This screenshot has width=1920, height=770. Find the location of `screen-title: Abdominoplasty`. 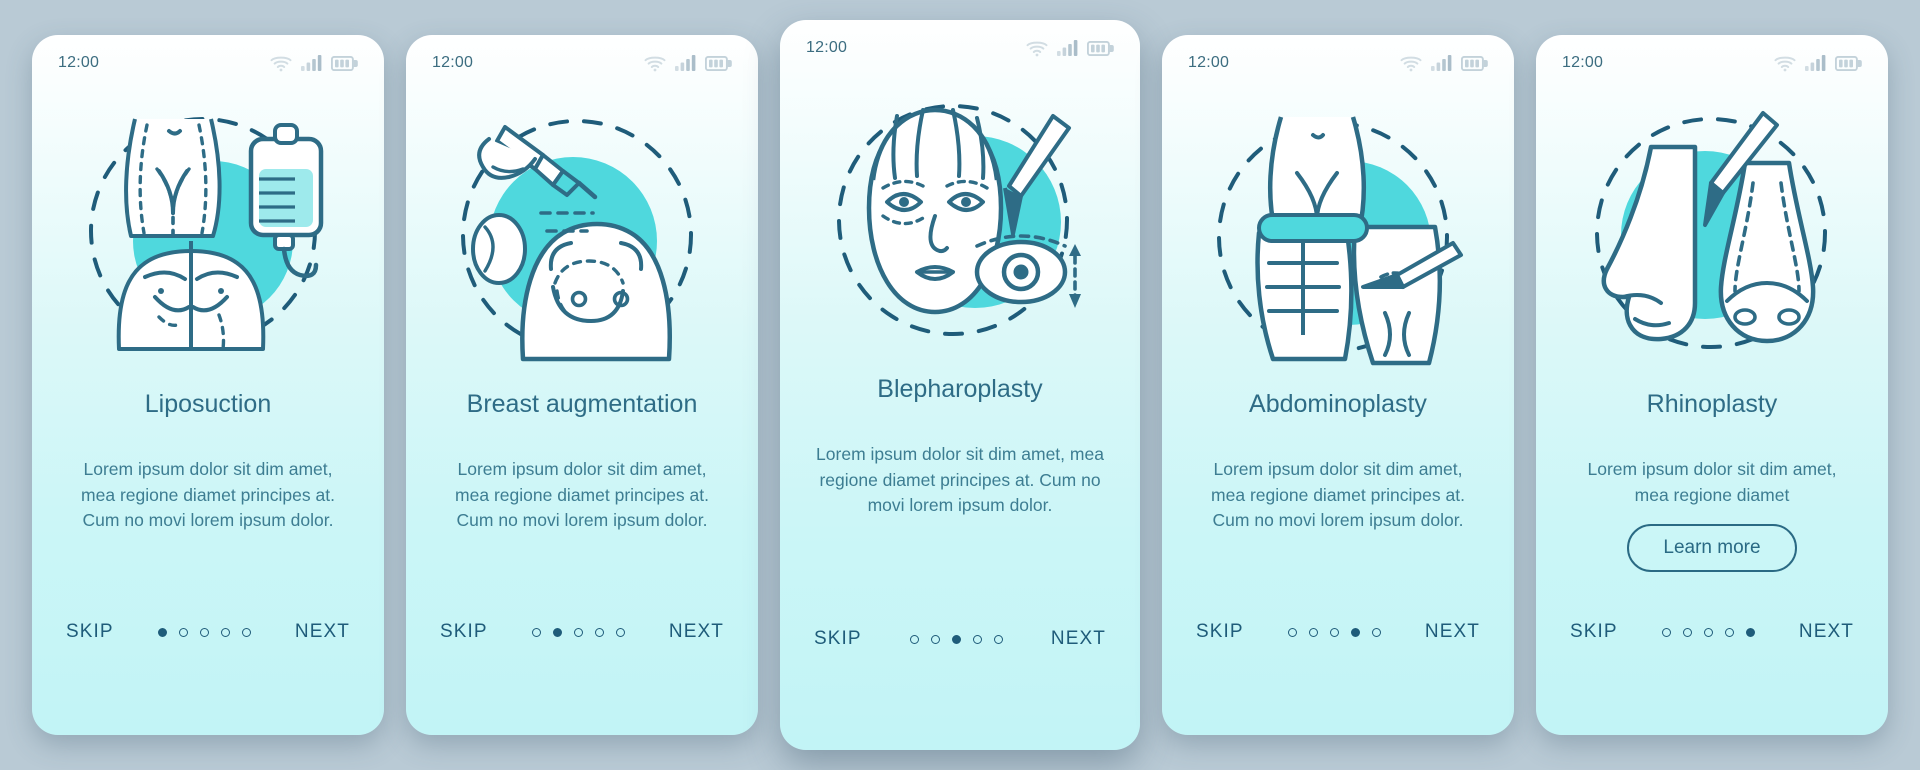

screen-title: Abdominoplasty is located at coordinates (1338, 404).